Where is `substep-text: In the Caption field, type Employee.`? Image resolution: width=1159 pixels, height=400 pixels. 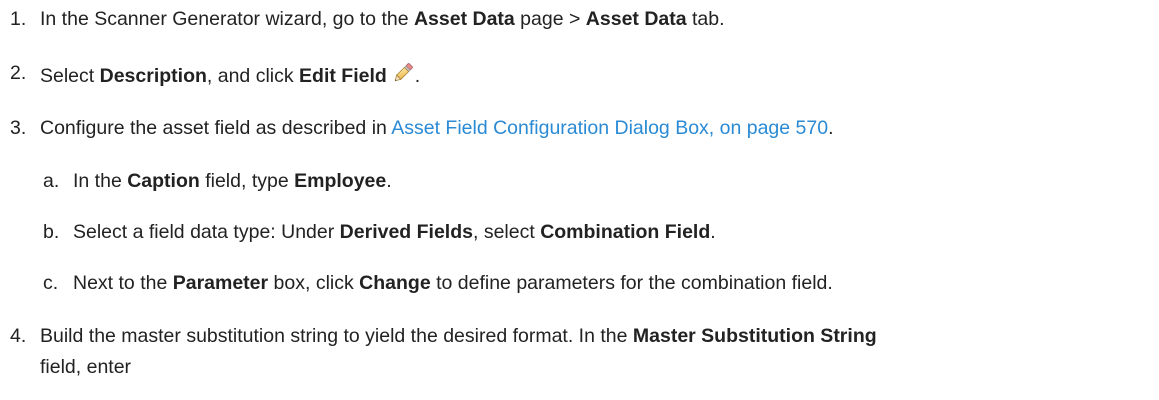
substep-text: In the Caption field, type Employee. is located at coordinates (232, 181).